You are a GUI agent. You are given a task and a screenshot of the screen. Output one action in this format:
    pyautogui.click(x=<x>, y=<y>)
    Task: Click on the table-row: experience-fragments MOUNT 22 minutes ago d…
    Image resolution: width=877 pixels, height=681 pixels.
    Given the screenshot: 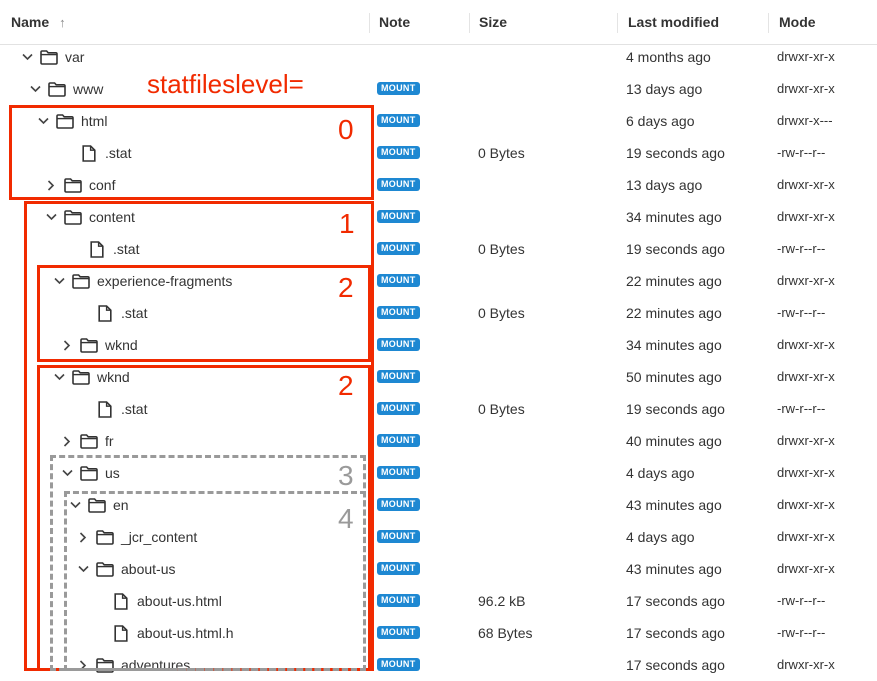 What is the action you would take?
    pyautogui.click(x=438, y=281)
    